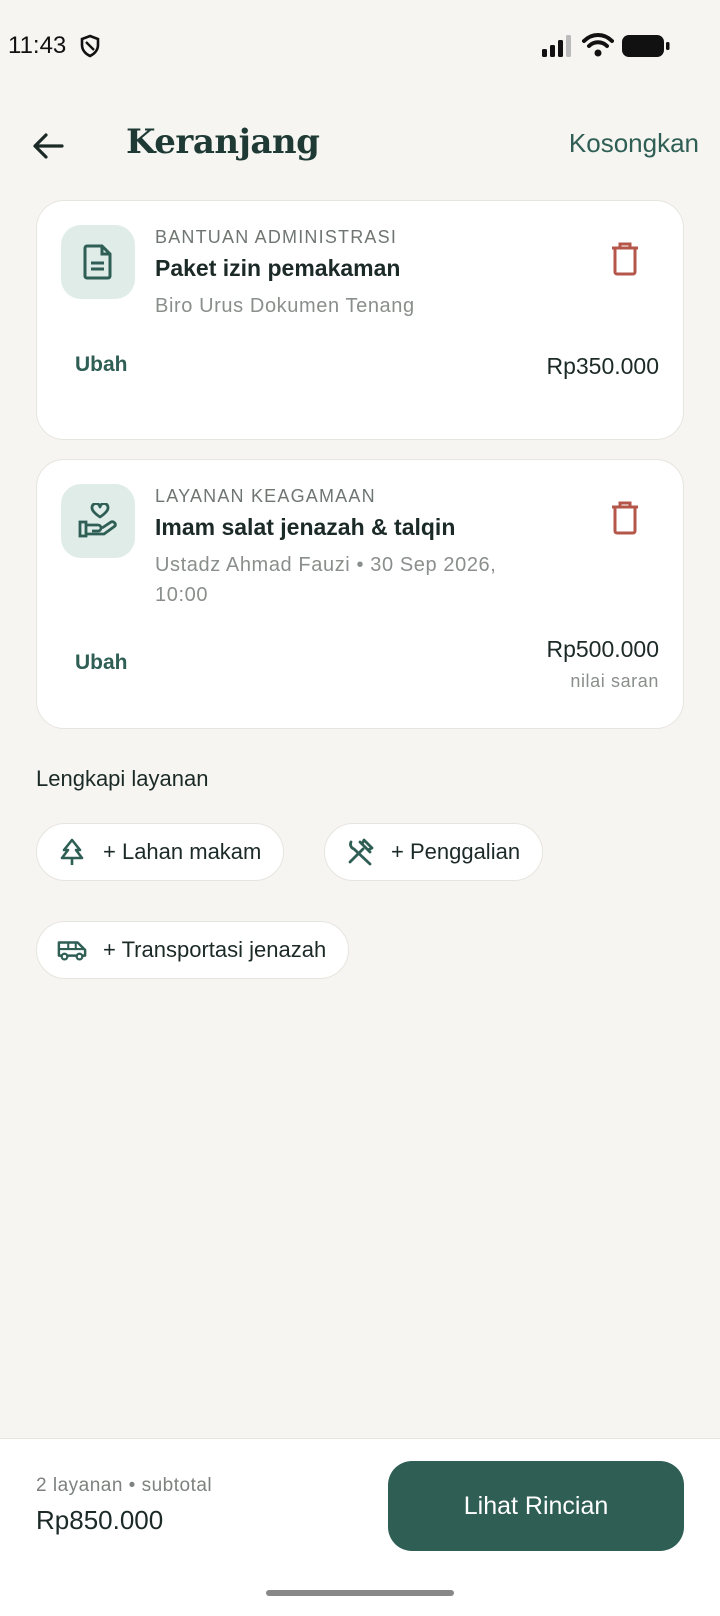 This screenshot has height=1616, width=720. I want to click on price-note: nilai saran, so click(614, 681).